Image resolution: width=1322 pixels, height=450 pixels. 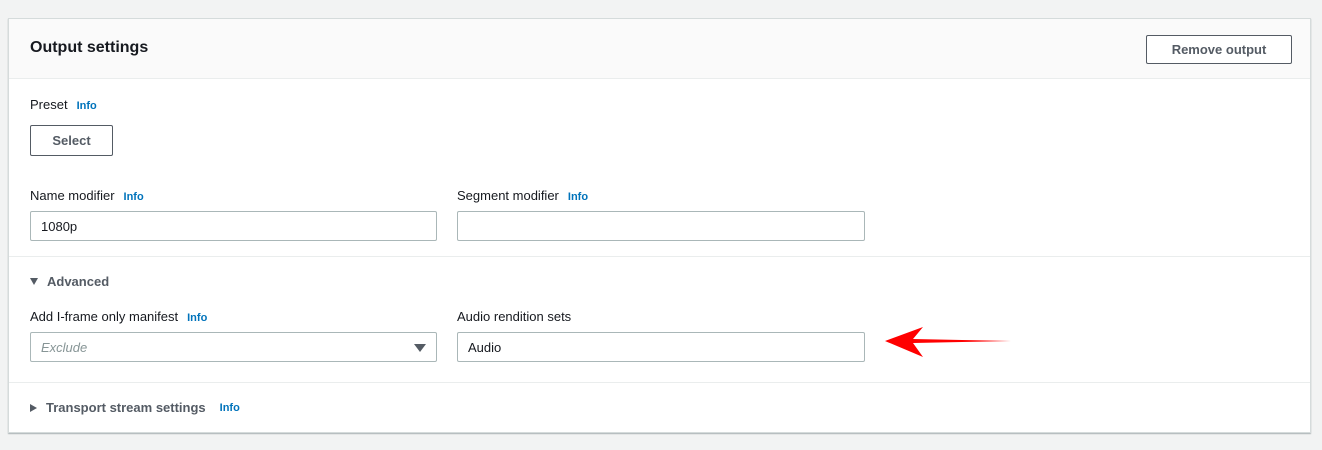 What do you see at coordinates (233, 226) in the screenshot?
I see `name-modifier-input` at bounding box center [233, 226].